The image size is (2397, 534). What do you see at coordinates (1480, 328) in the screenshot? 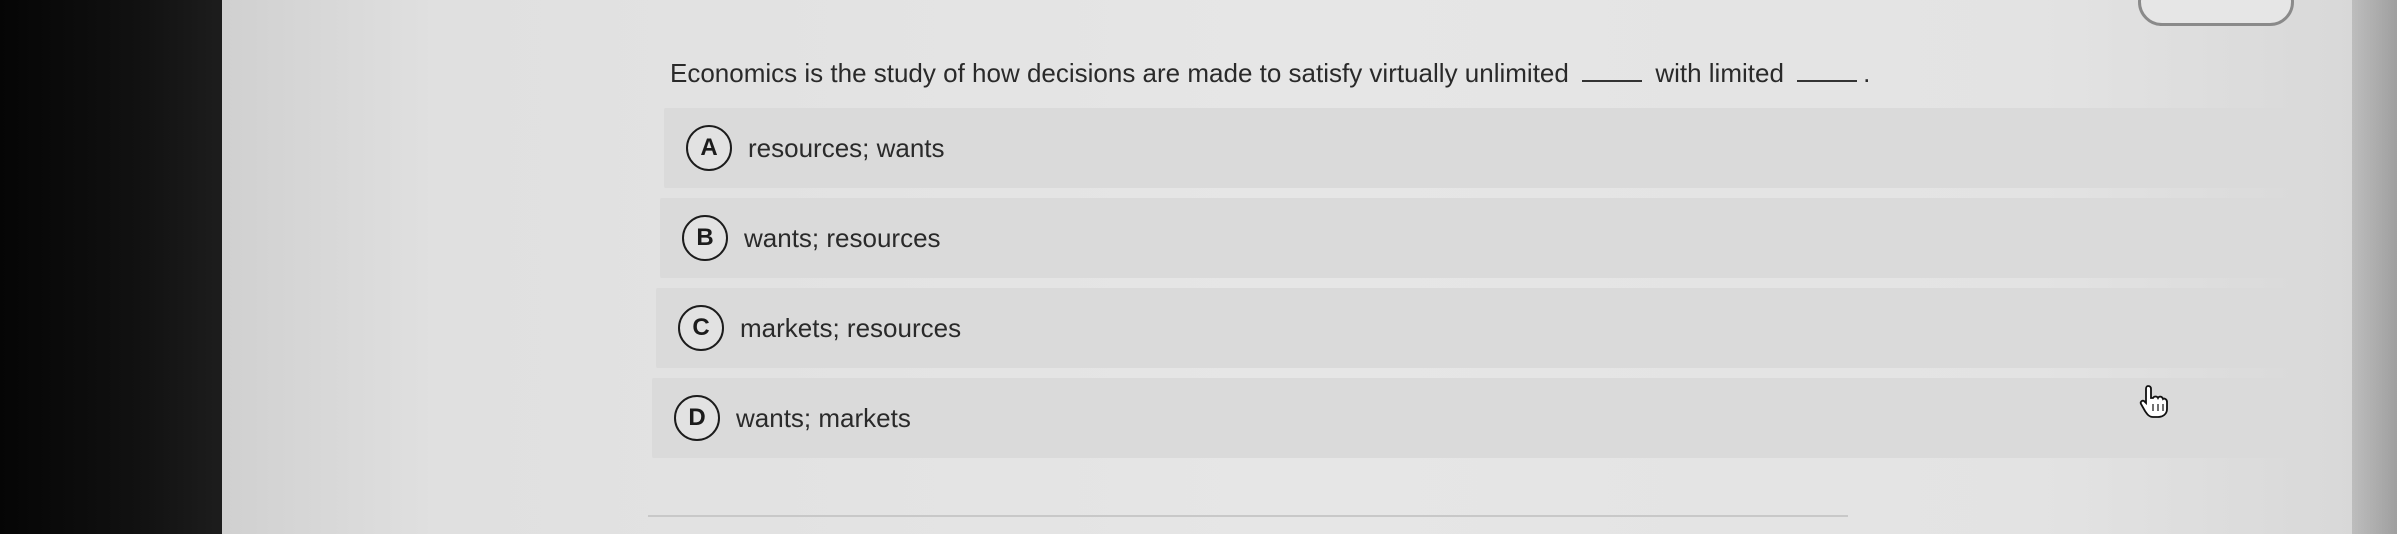
I see `option-c: C markets; resources` at bounding box center [1480, 328].